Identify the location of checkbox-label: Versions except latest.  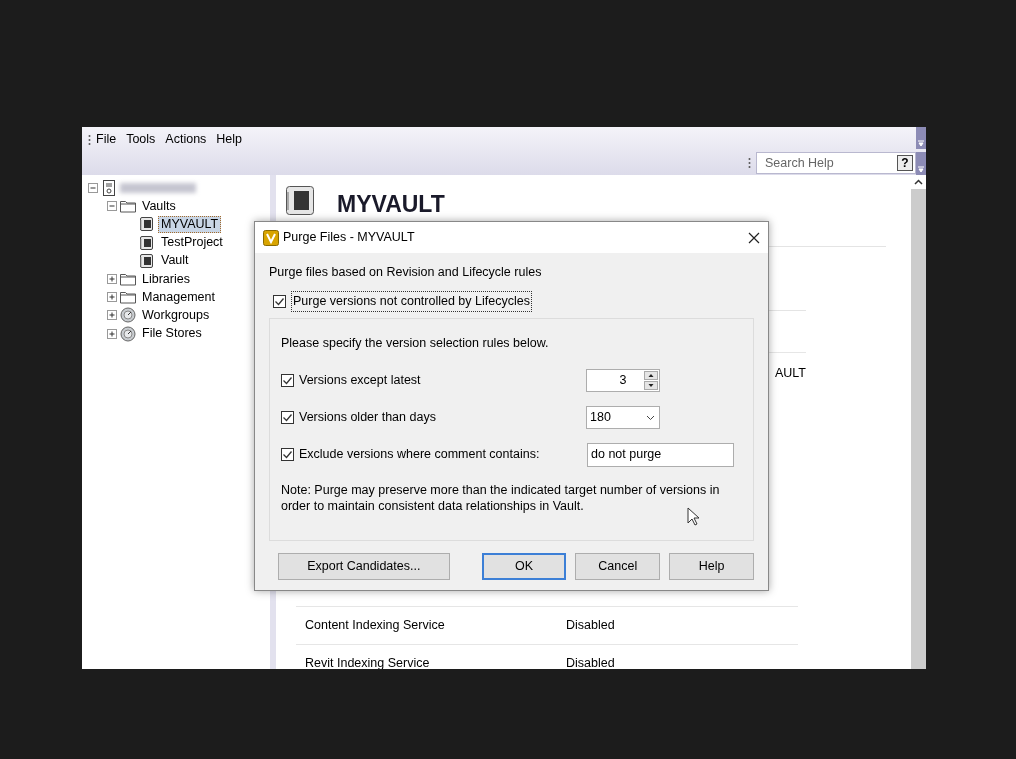
(440, 381).